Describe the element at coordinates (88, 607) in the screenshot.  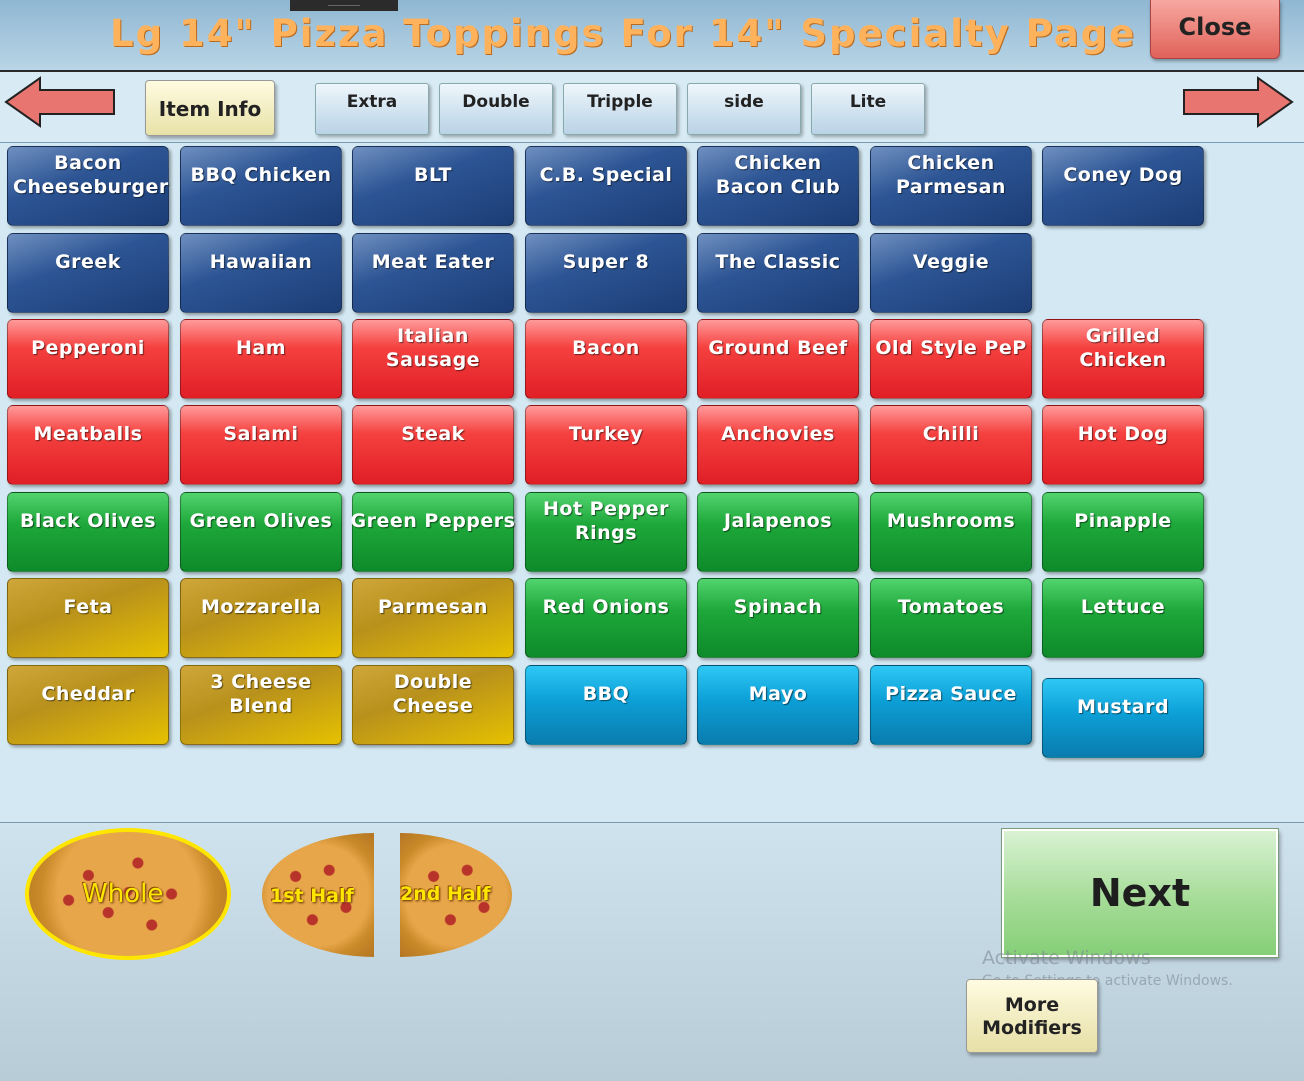
I see `topping-label: Feta` at that location.